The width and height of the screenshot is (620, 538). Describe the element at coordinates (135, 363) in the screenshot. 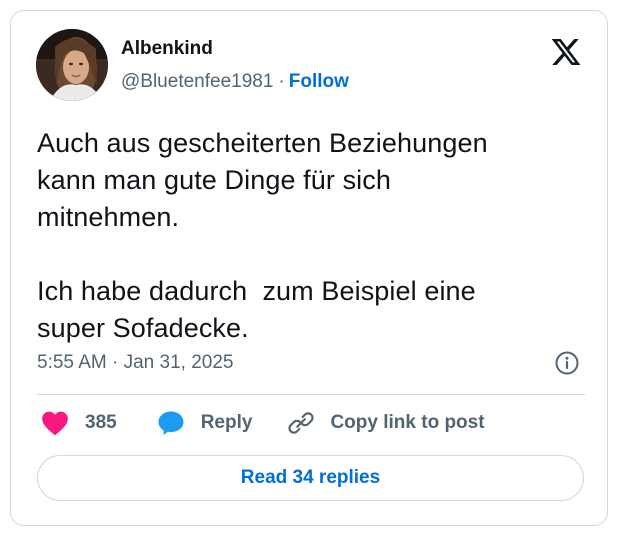

I see `post-timestamp: 5:55 AM · Jan 31, 2025` at that location.